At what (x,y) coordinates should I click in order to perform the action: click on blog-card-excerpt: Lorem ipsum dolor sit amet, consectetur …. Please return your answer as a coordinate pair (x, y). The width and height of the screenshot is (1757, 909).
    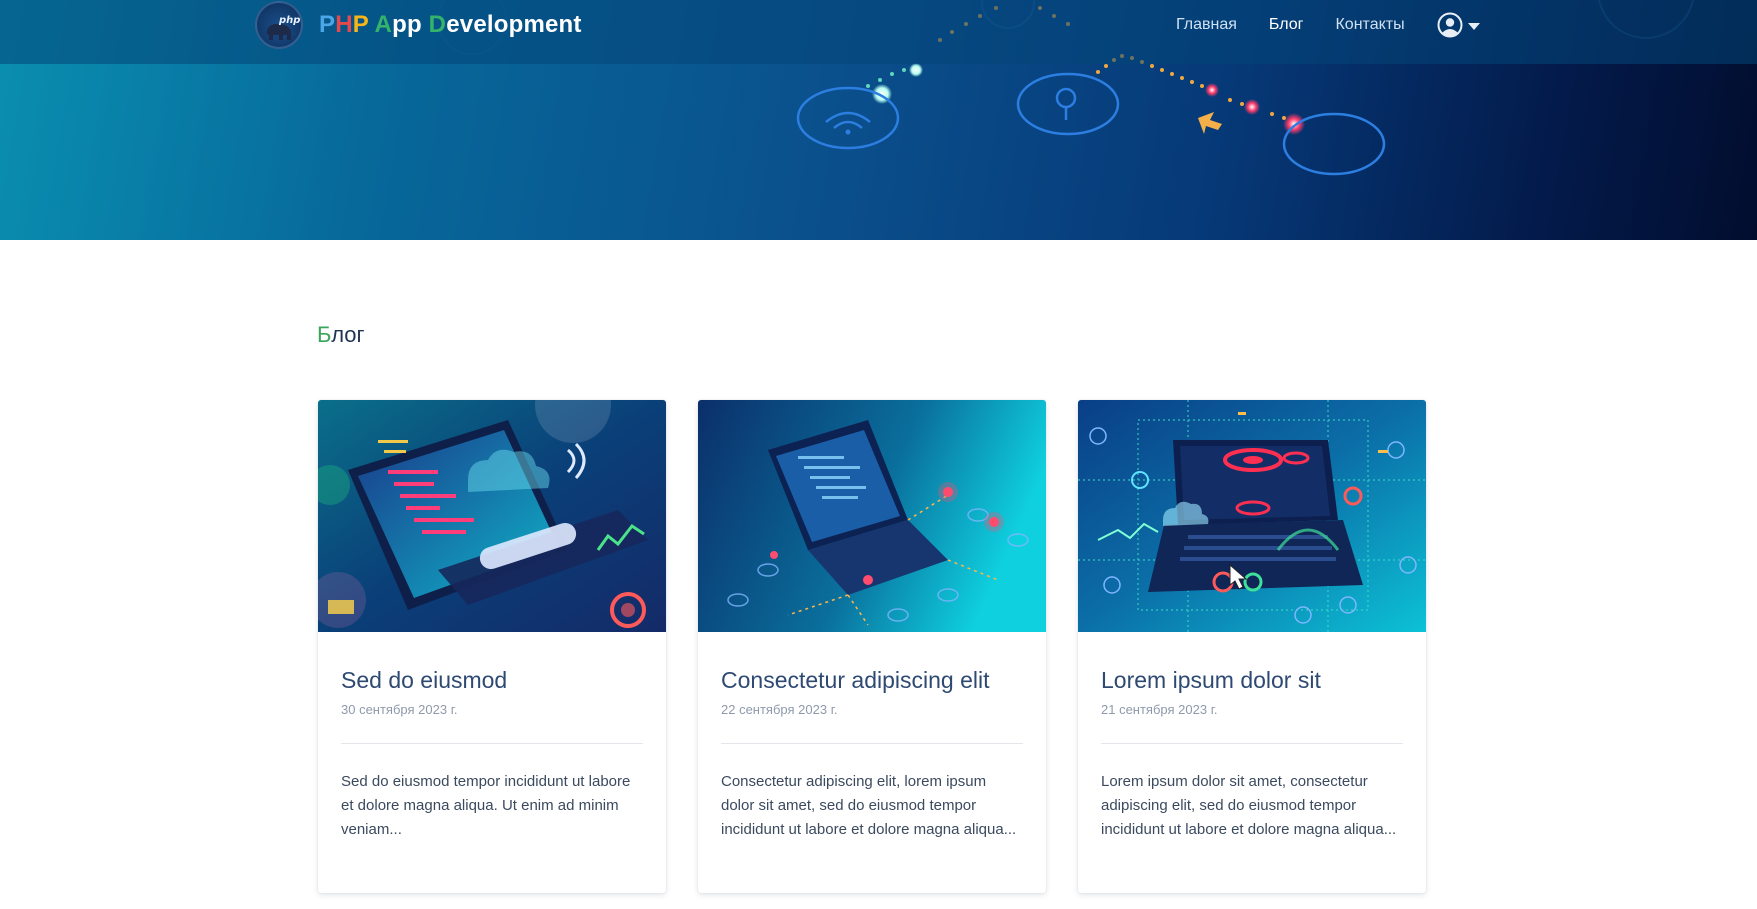
    Looking at the image, I should click on (1249, 805).